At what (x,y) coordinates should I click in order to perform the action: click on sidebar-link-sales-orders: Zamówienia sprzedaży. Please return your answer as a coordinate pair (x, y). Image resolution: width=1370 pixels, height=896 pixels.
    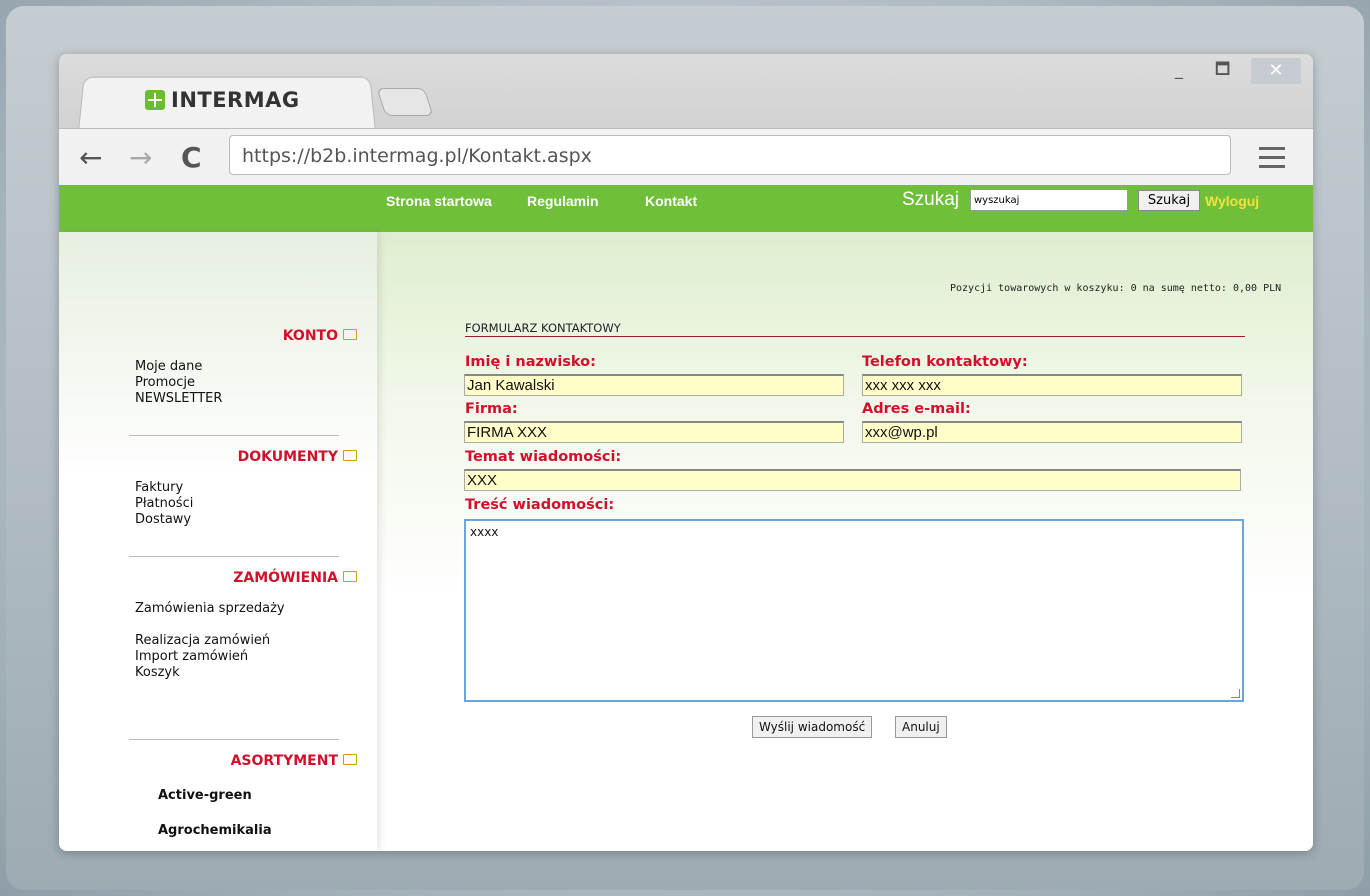
    Looking at the image, I should click on (210, 609).